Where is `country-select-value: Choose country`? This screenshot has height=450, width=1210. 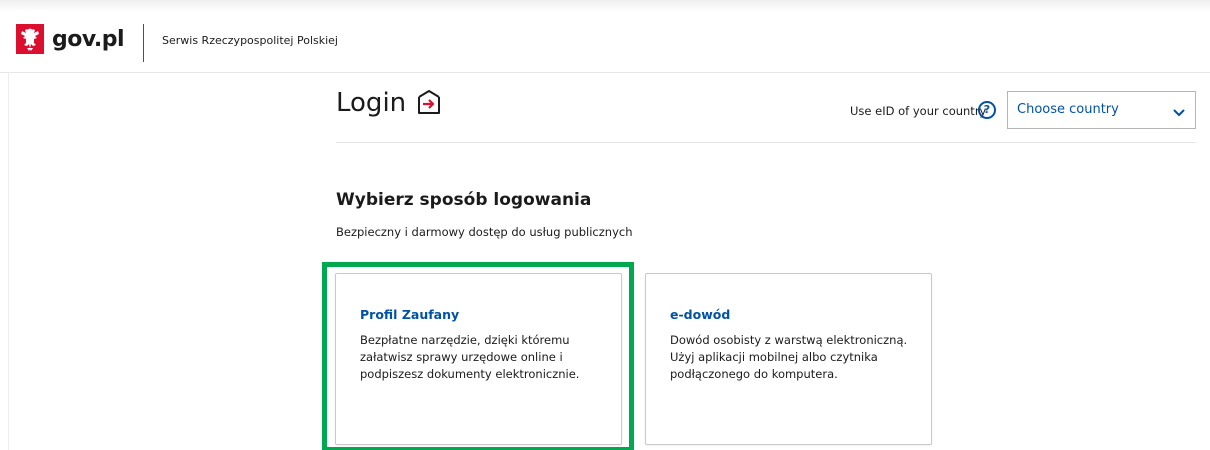 country-select-value: Choose country is located at coordinates (1068, 109).